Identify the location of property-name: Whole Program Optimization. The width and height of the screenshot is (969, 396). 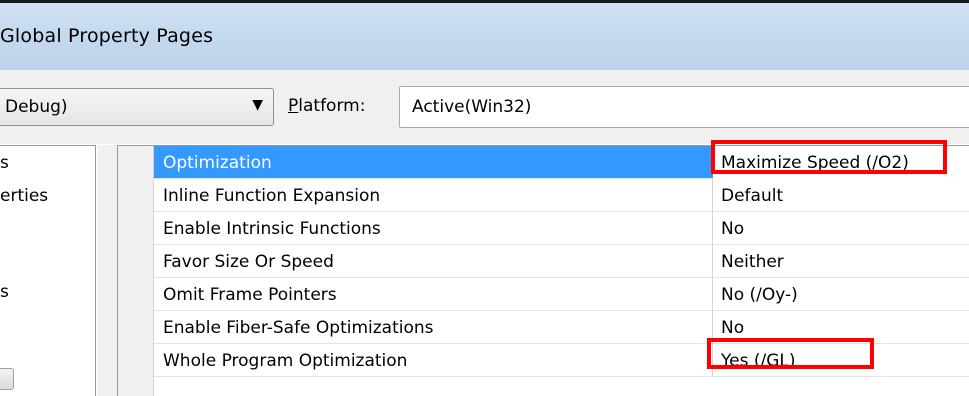
(285, 361).